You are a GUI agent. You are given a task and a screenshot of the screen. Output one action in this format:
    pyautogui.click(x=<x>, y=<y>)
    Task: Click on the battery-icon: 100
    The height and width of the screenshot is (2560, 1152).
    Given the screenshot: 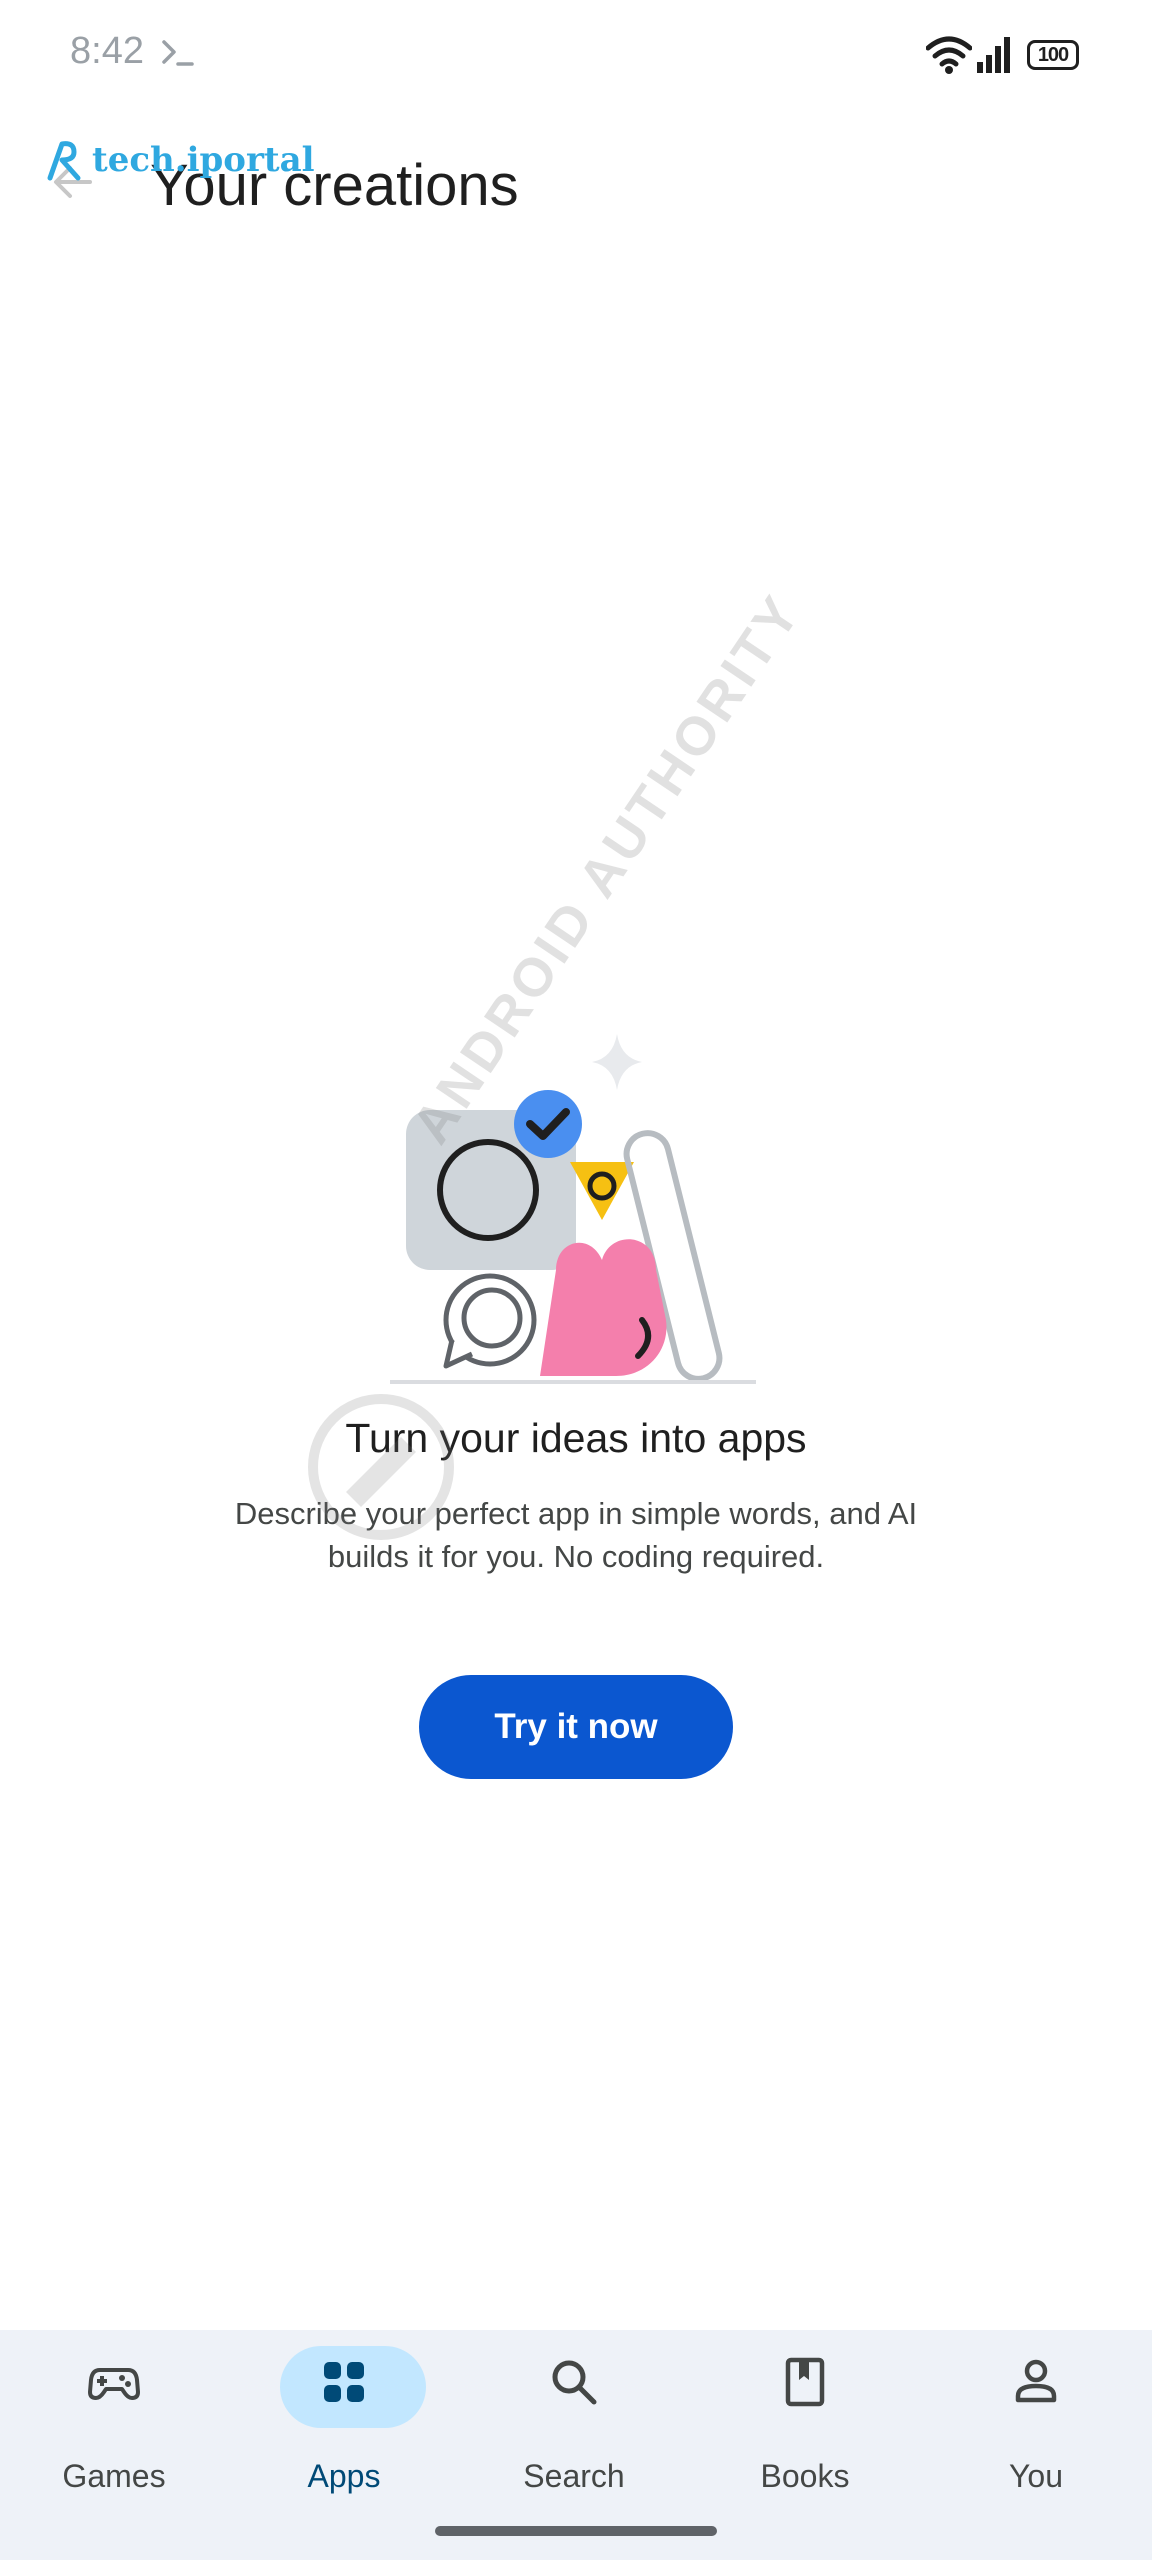 What is the action you would take?
    pyautogui.click(x=1053, y=55)
    